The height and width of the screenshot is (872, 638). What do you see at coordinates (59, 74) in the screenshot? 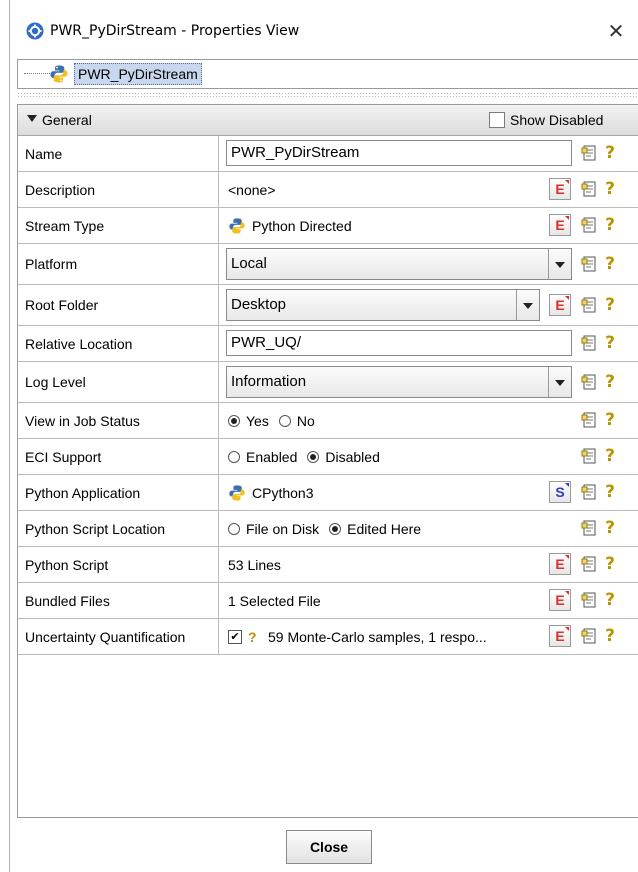
I see `python-icon` at bounding box center [59, 74].